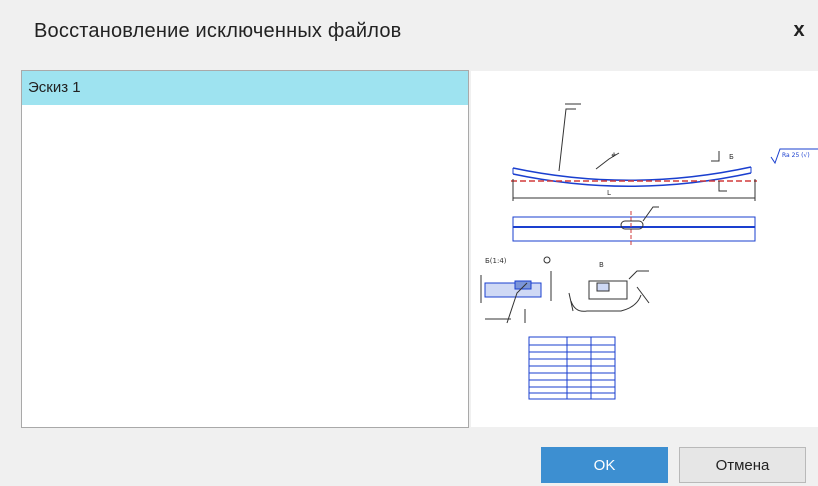 The image size is (818, 486). I want to click on close-icon: x, so click(799, 30).